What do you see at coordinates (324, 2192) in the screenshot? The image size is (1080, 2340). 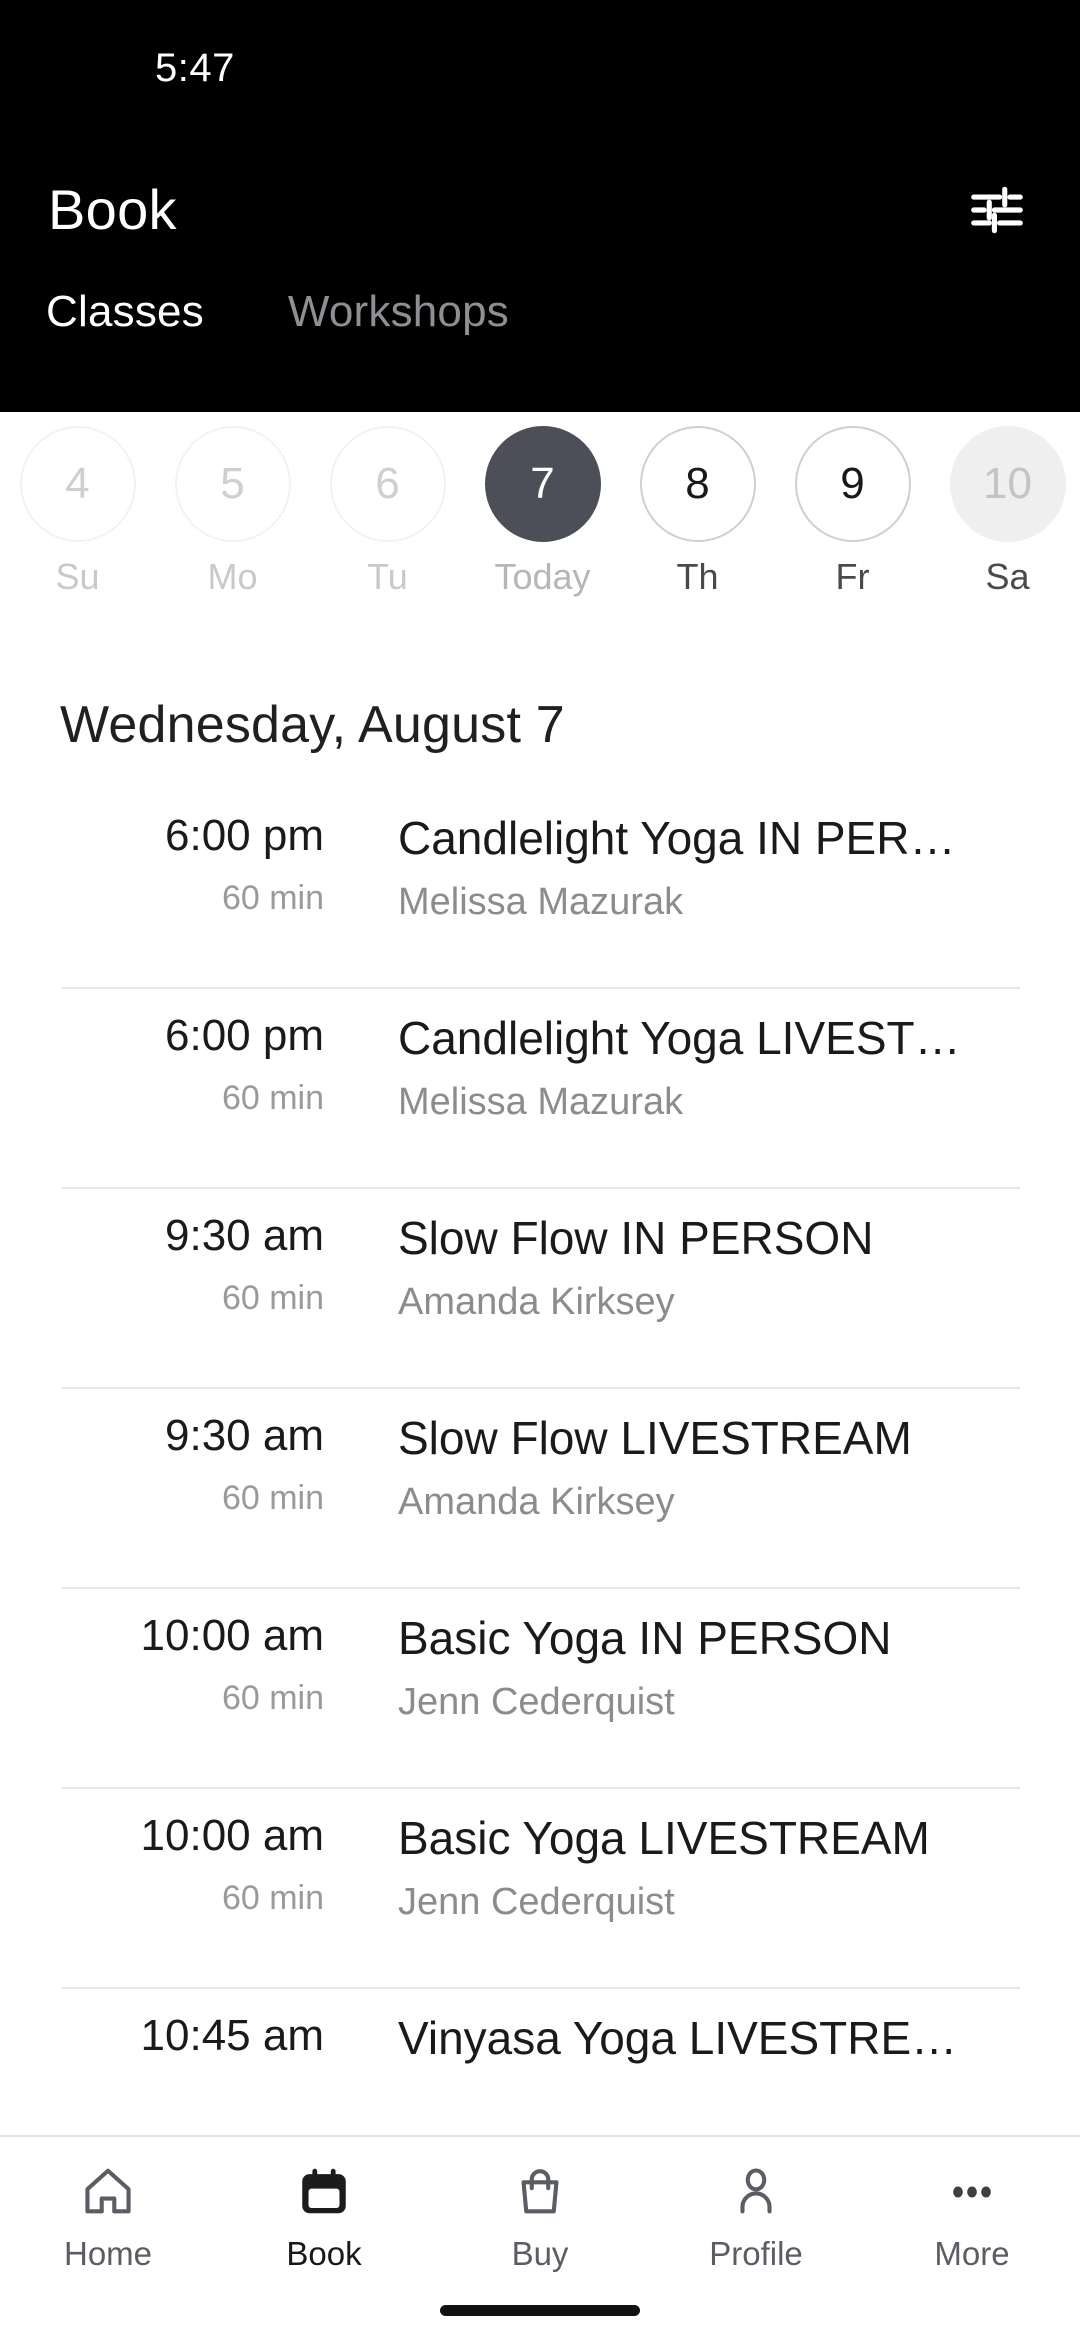 I see `calendar-icon` at bounding box center [324, 2192].